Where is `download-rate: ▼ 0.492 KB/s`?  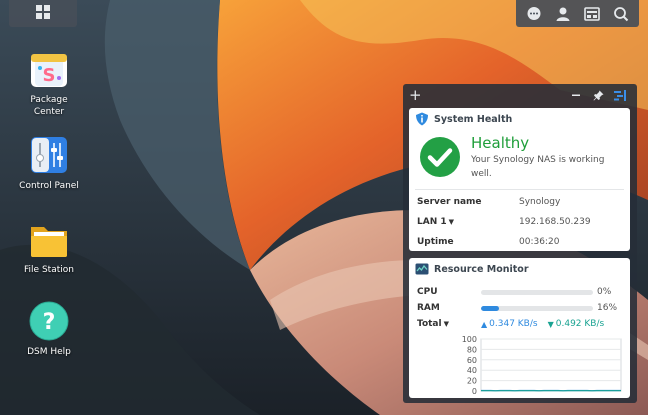 download-rate: ▼ 0.492 KB/s is located at coordinates (576, 324).